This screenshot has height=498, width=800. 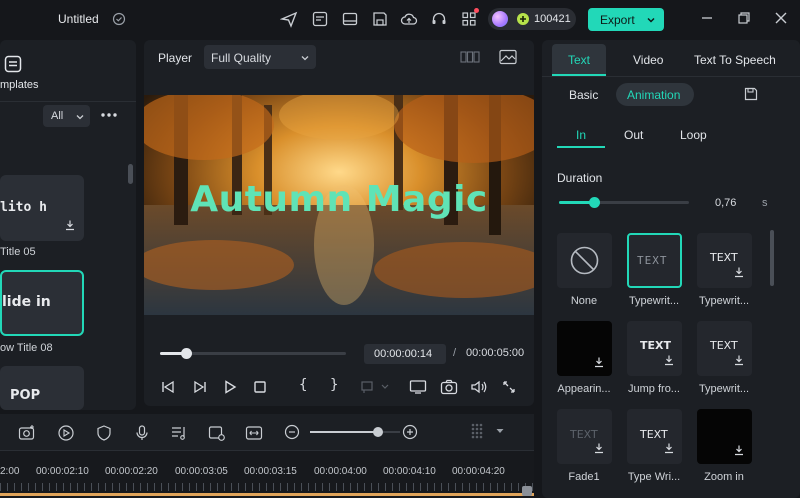 I want to click on previous-frame-icon, so click(x=168, y=387).